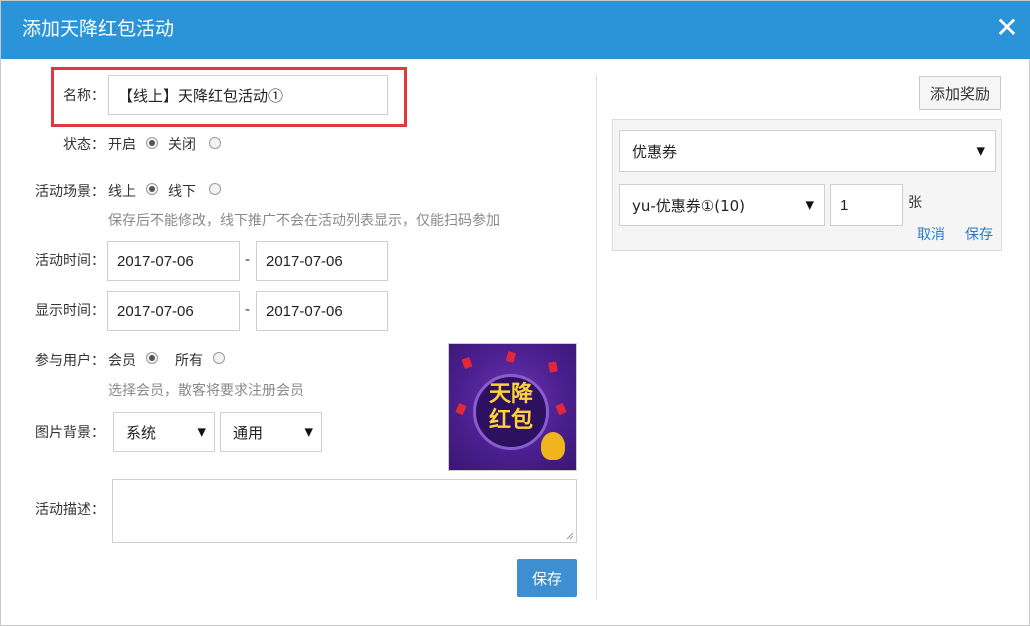  I want to click on reward-type-value: 优惠券, so click(655, 151).